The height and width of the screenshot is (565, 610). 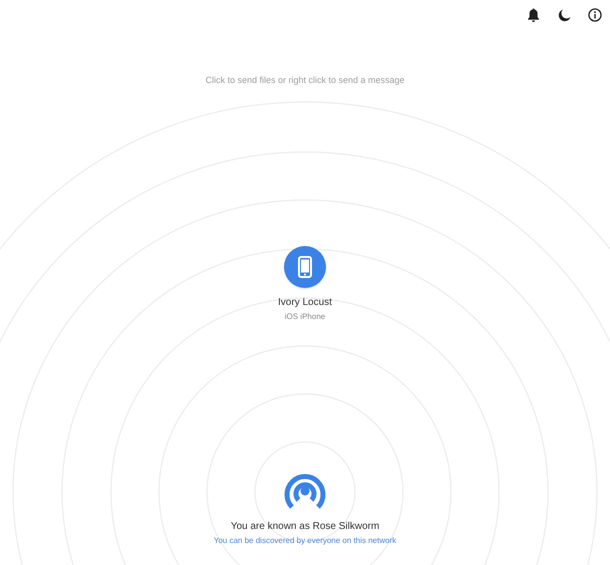 What do you see at coordinates (564, 15) in the screenshot?
I see `moon-icon` at bounding box center [564, 15].